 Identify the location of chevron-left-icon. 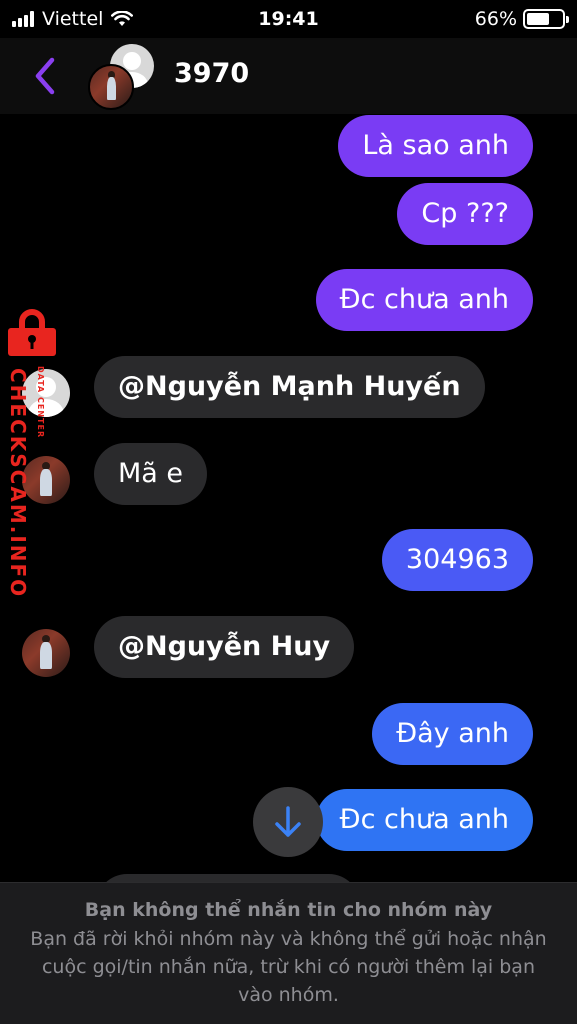
(45, 76).